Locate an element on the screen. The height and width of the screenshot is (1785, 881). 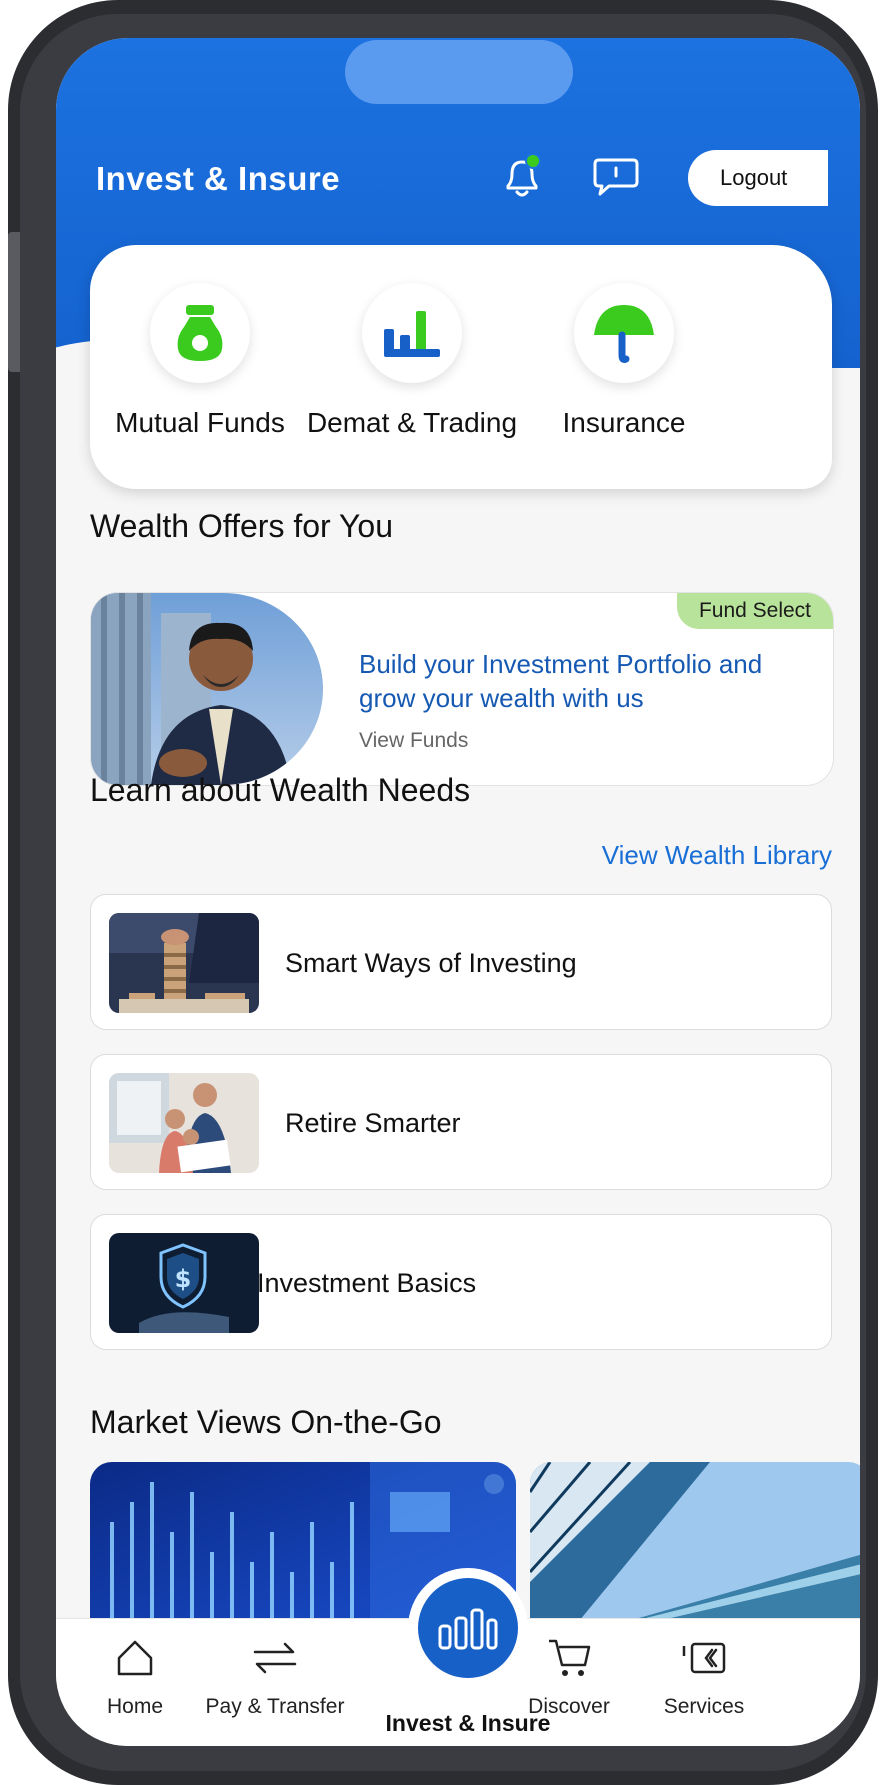
thumbnail-shield-dollar: $ is located at coordinates (184, 1283).